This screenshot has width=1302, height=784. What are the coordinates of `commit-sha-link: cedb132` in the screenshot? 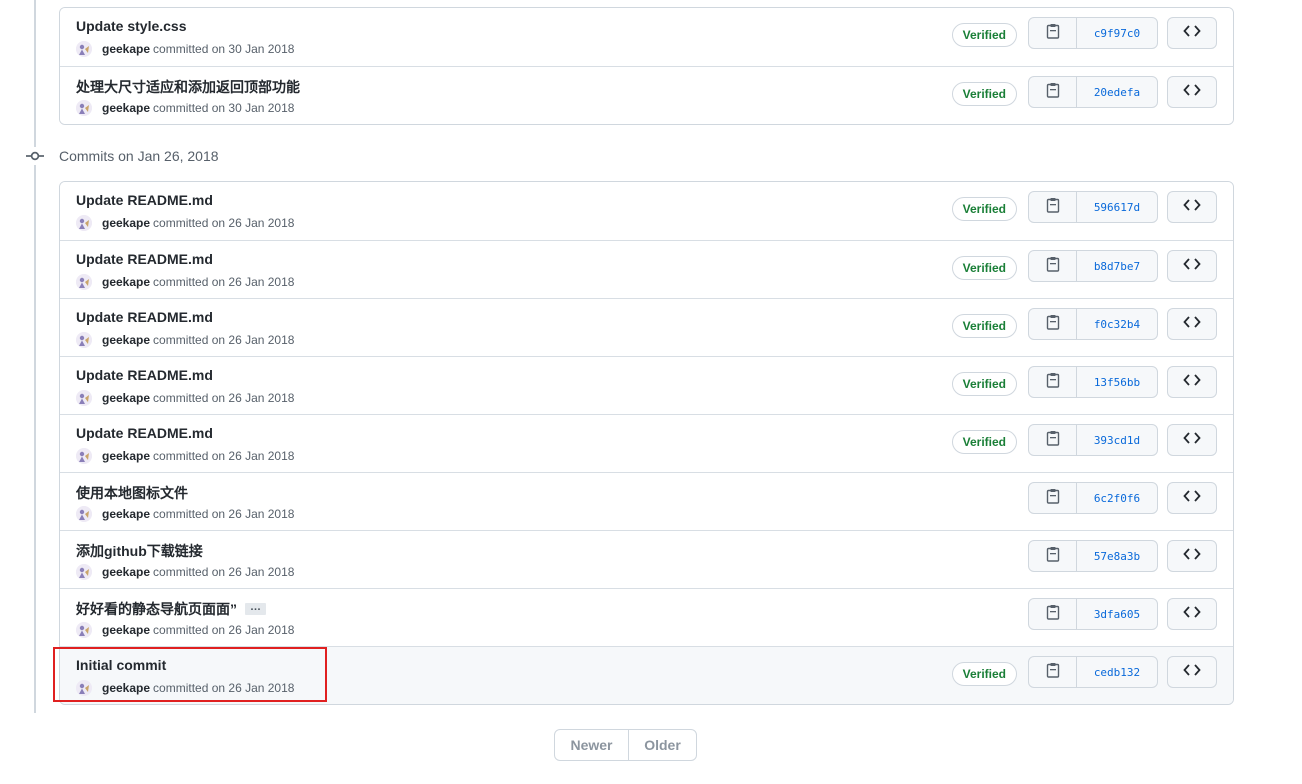 It's located at (1117, 672).